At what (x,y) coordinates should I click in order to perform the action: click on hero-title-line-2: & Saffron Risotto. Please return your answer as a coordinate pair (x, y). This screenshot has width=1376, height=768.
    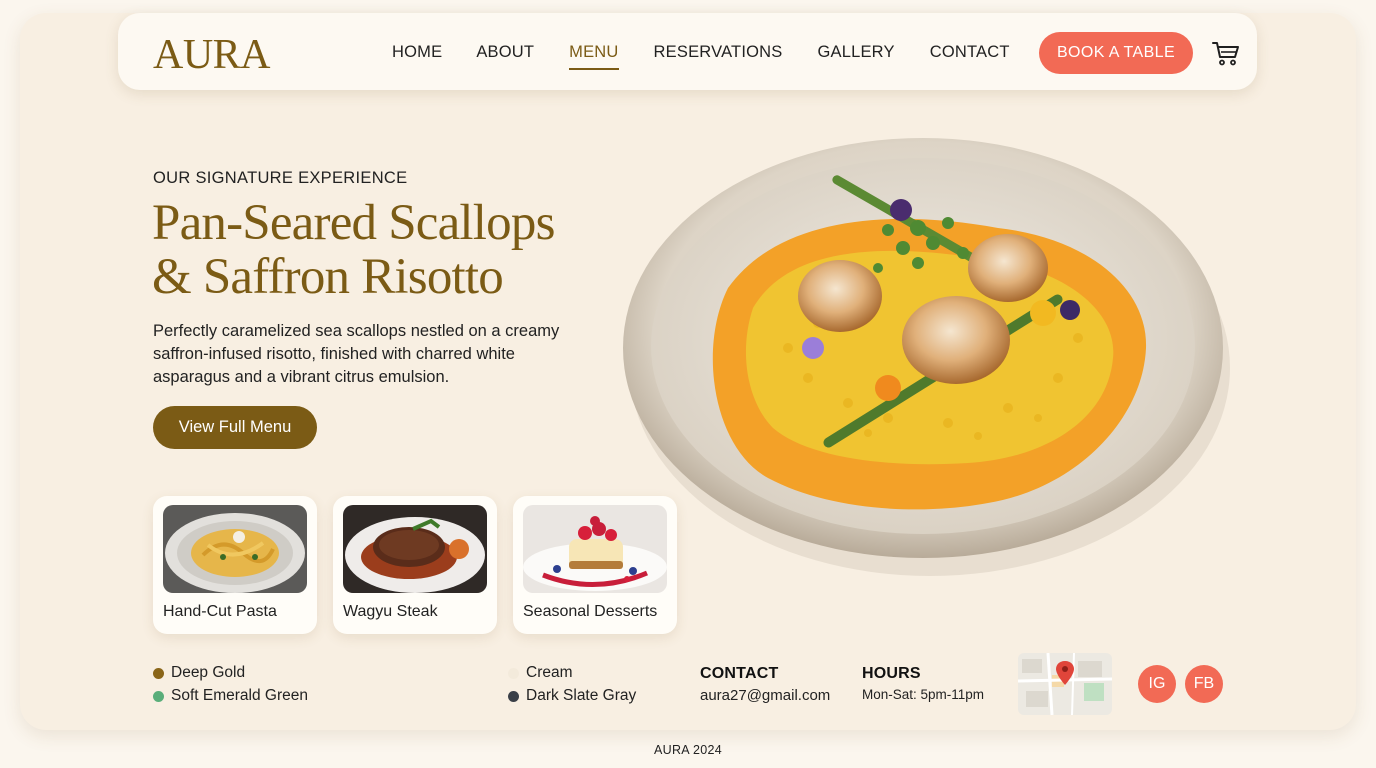
    Looking at the image, I should click on (328, 277).